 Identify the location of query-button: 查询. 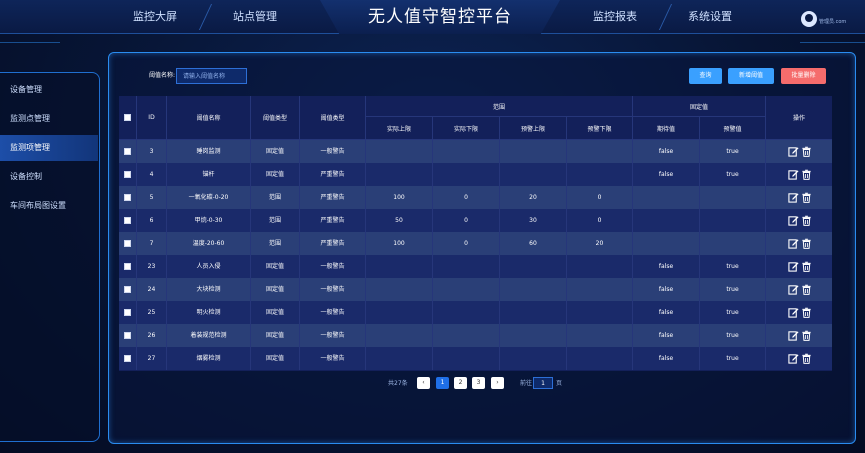
(705, 76).